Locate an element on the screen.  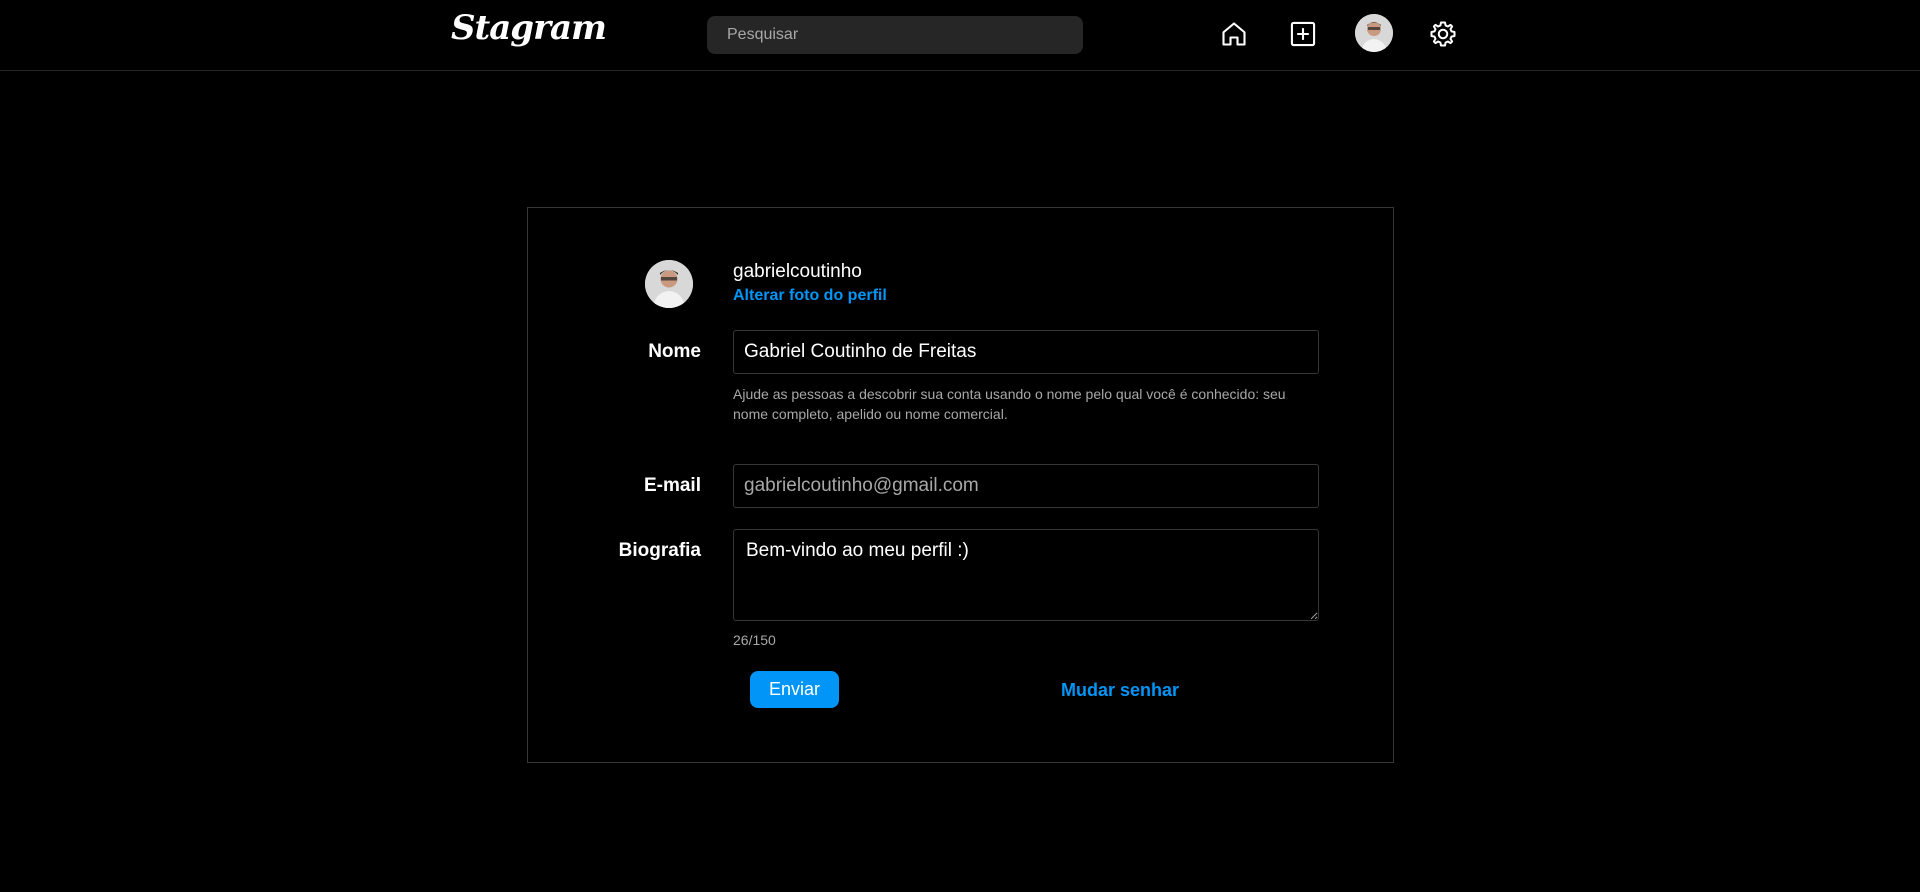
search-input is located at coordinates (895, 35).